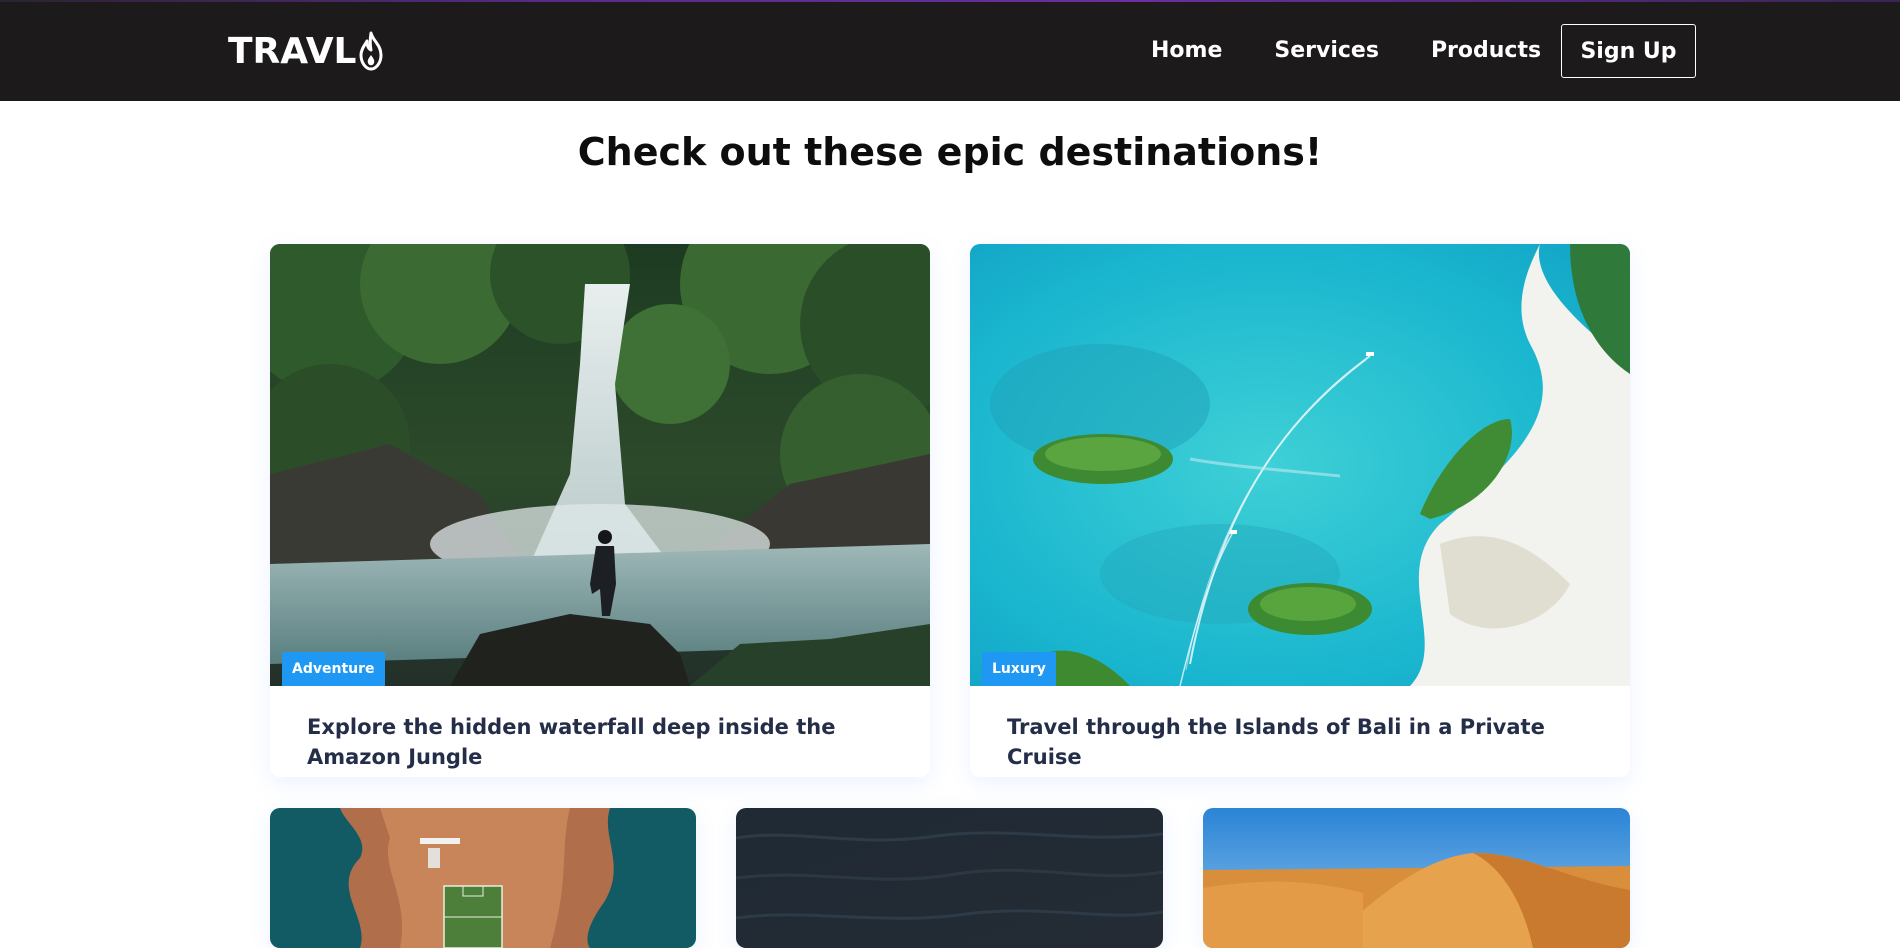  I want to click on nav-products-link: Products, so click(1486, 51).